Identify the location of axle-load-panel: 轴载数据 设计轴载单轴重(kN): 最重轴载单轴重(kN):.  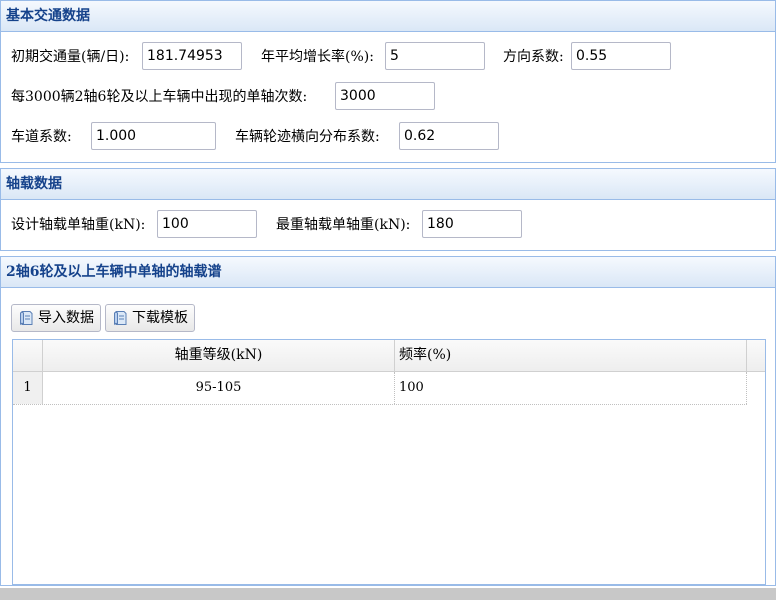
(388, 209).